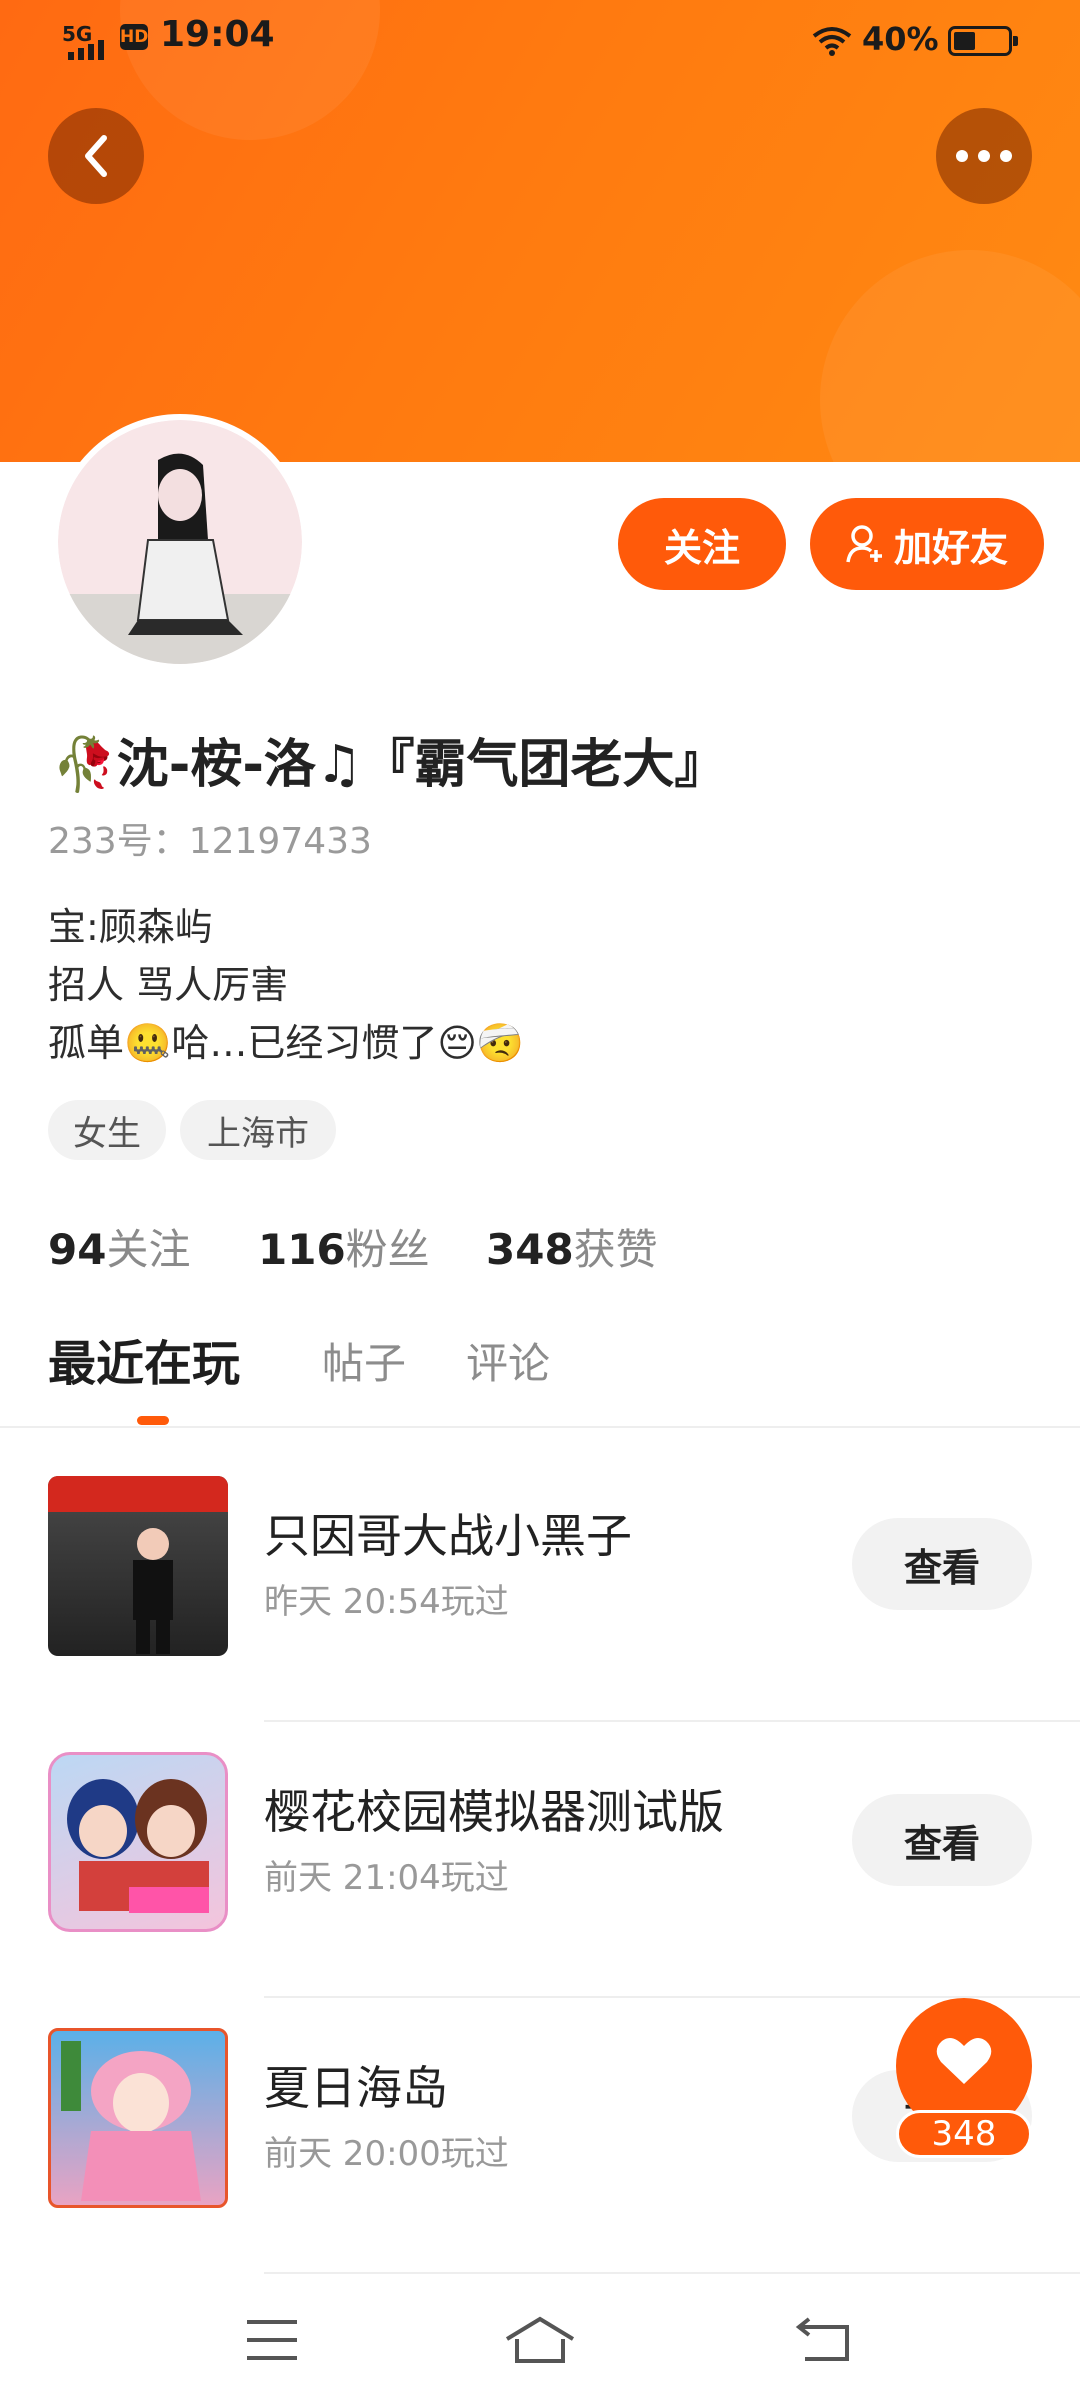 The image size is (1080, 2408). Describe the element at coordinates (615, 1249) in the screenshot. I see `likes-label: 获赞` at that location.